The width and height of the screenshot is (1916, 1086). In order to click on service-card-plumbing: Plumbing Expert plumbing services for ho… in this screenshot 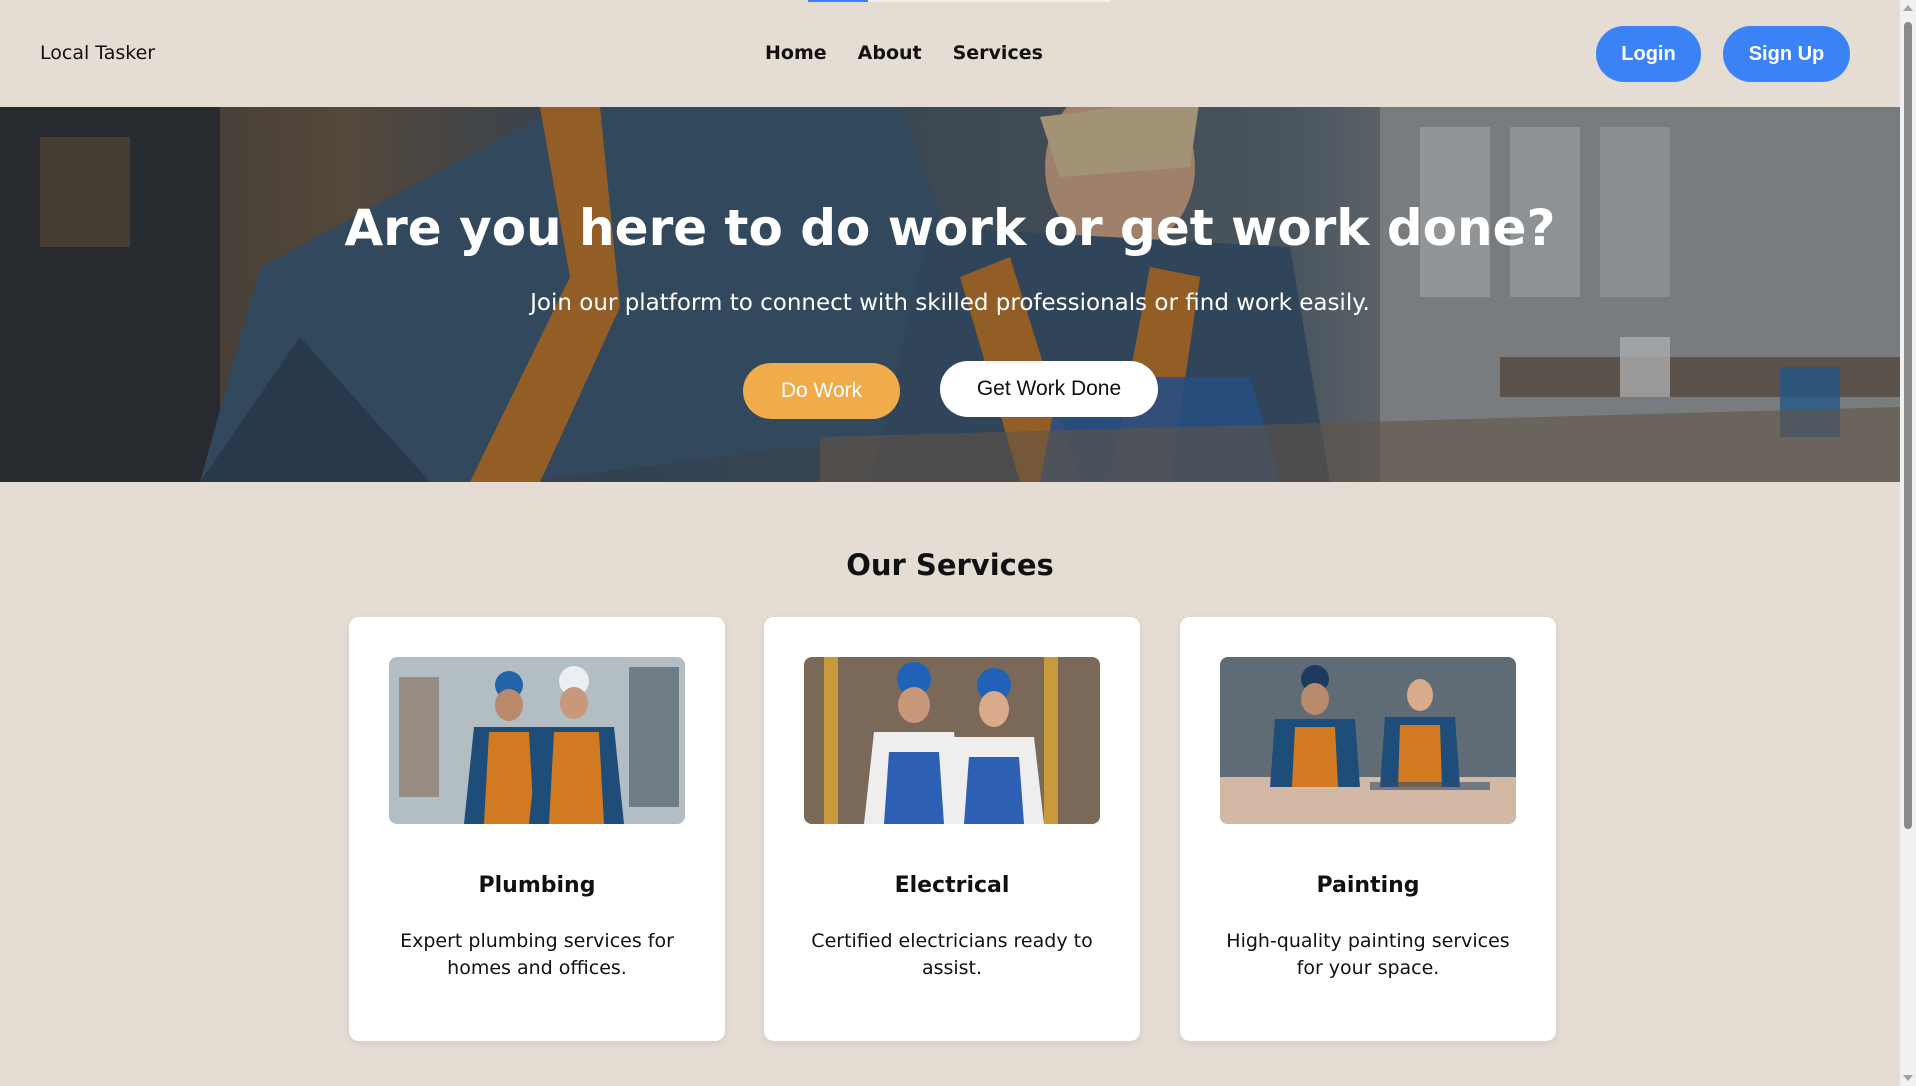, I will do `click(537, 829)`.